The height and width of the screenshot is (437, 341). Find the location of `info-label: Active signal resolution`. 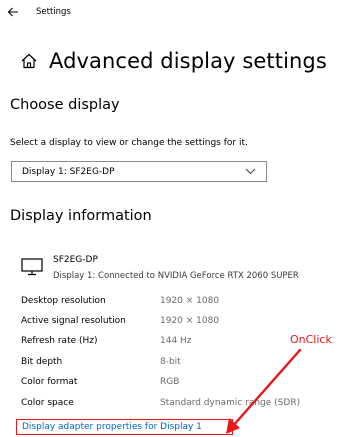

info-label: Active signal resolution is located at coordinates (73, 321).